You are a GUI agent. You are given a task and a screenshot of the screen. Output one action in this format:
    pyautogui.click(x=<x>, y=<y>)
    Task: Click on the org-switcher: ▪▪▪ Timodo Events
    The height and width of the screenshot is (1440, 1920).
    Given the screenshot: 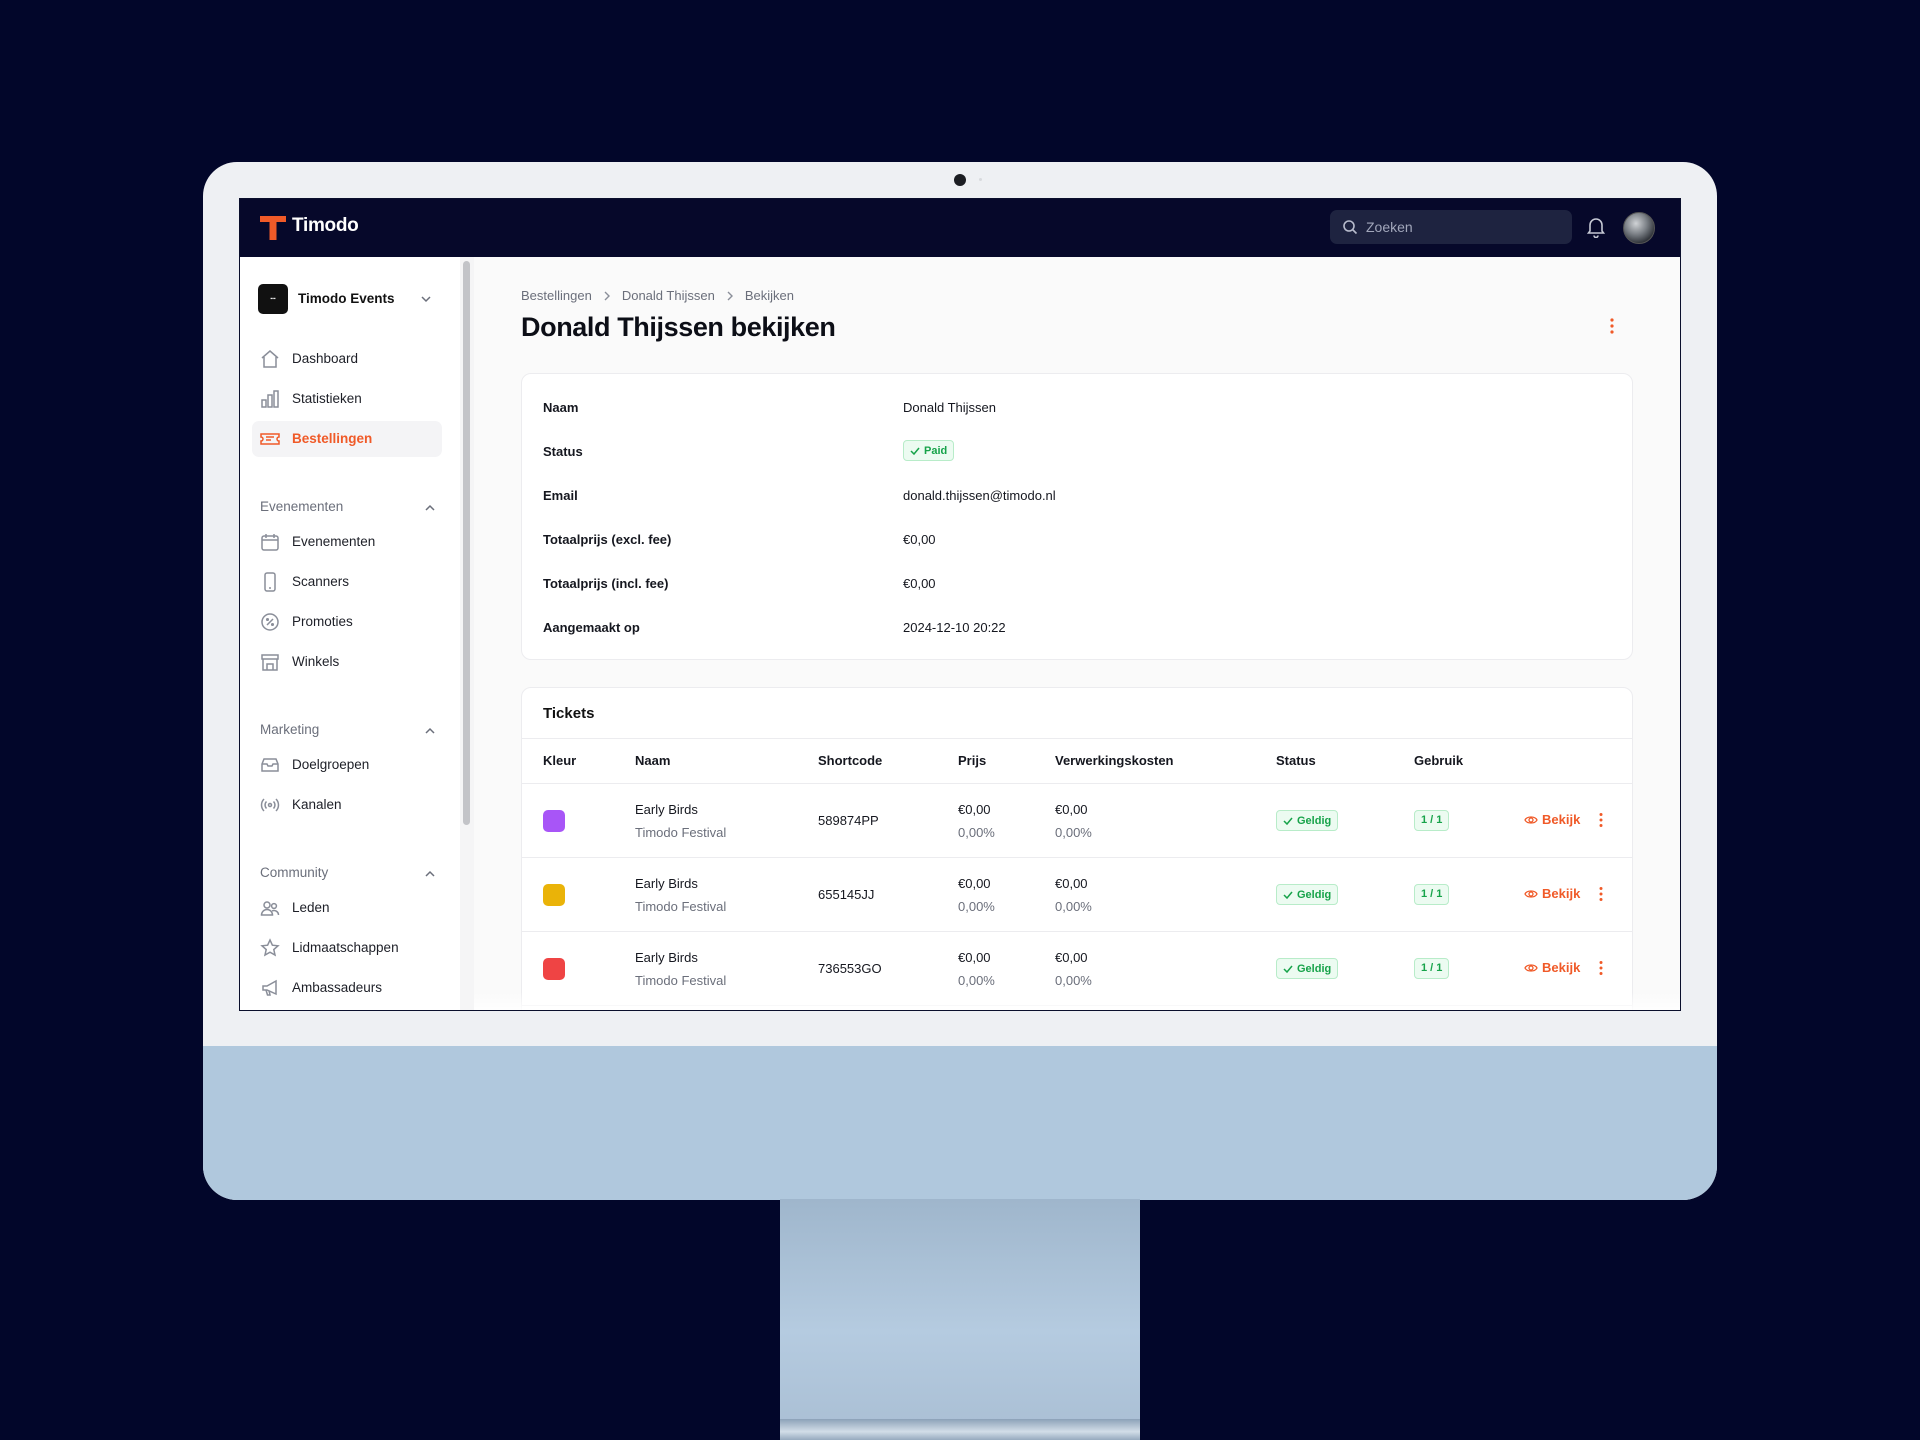 What is the action you would take?
    pyautogui.click(x=350, y=299)
    